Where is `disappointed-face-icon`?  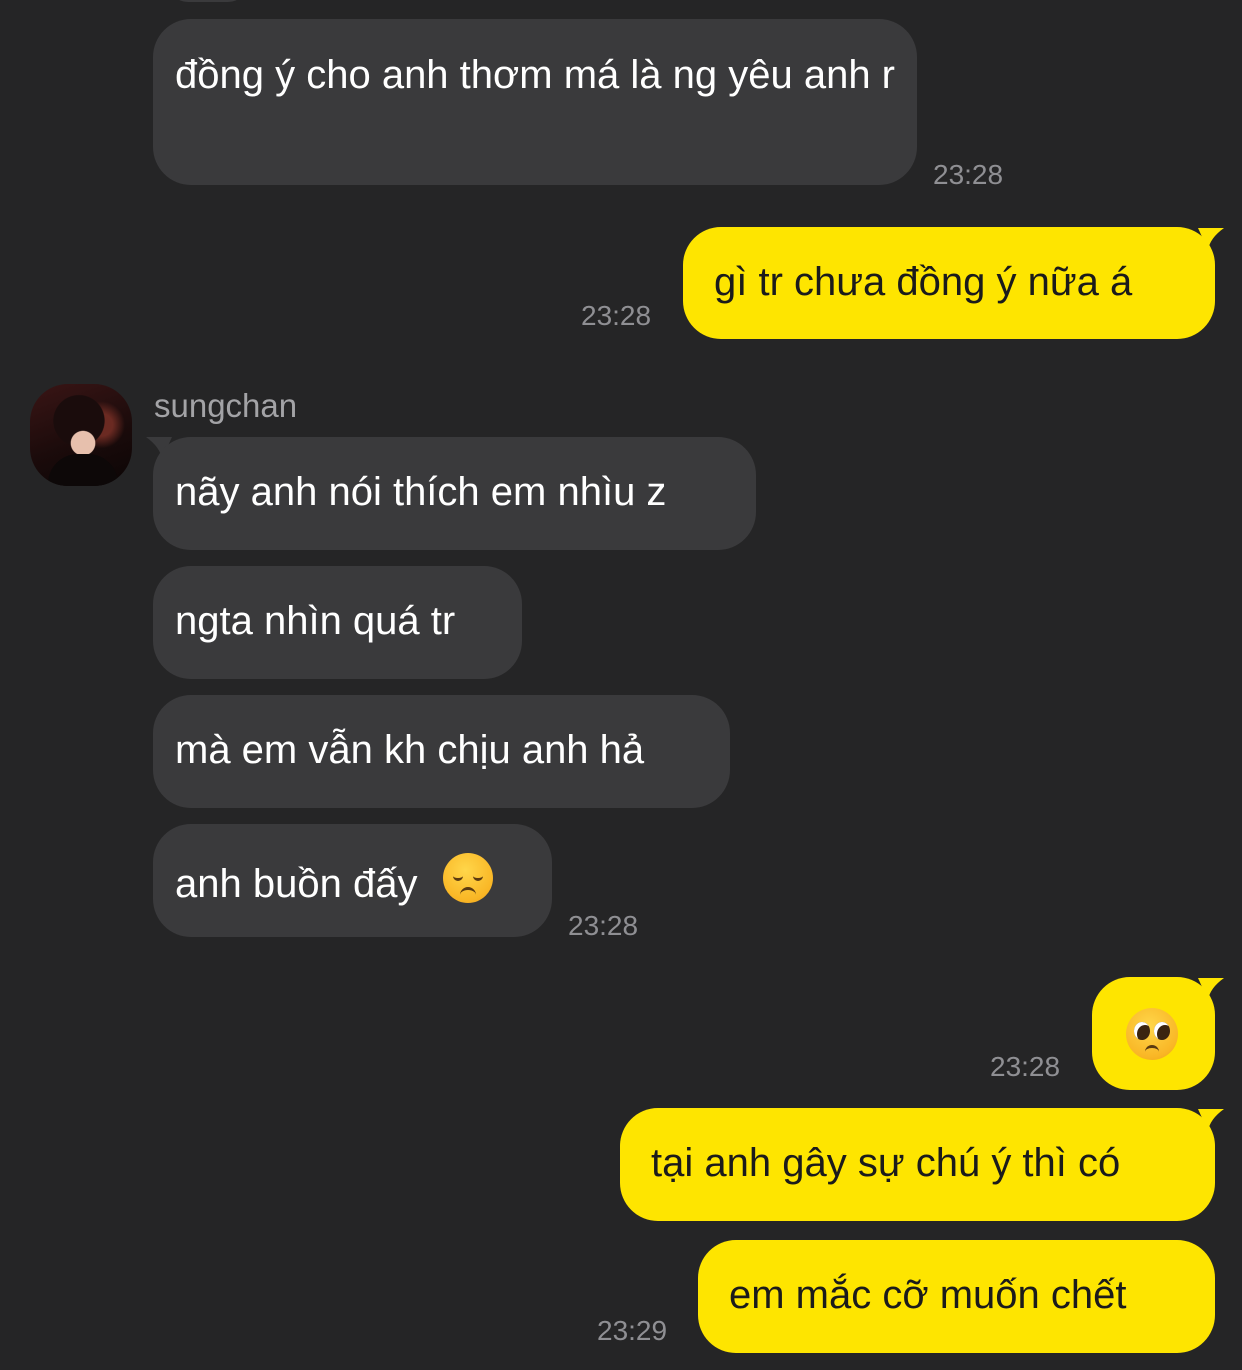 disappointed-face-icon is located at coordinates (467, 878).